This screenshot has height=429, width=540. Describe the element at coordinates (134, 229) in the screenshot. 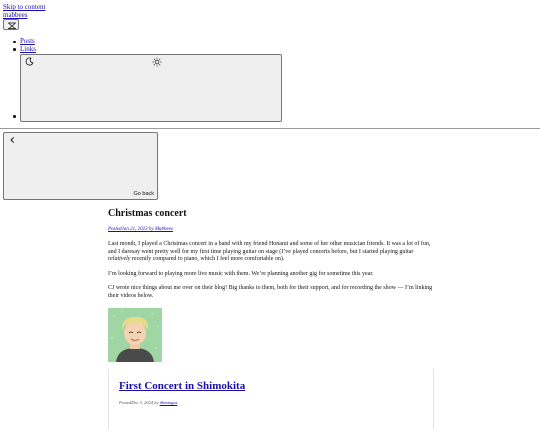

I see `post-date: Jan 21, 2023` at that location.